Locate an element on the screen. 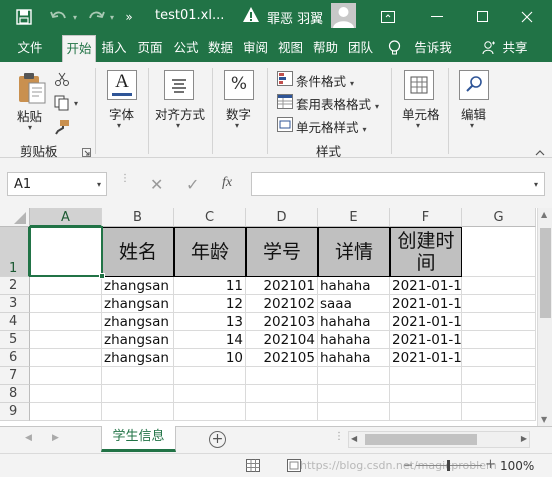 The width and height of the screenshot is (552, 477). column-header: B is located at coordinates (138, 217).